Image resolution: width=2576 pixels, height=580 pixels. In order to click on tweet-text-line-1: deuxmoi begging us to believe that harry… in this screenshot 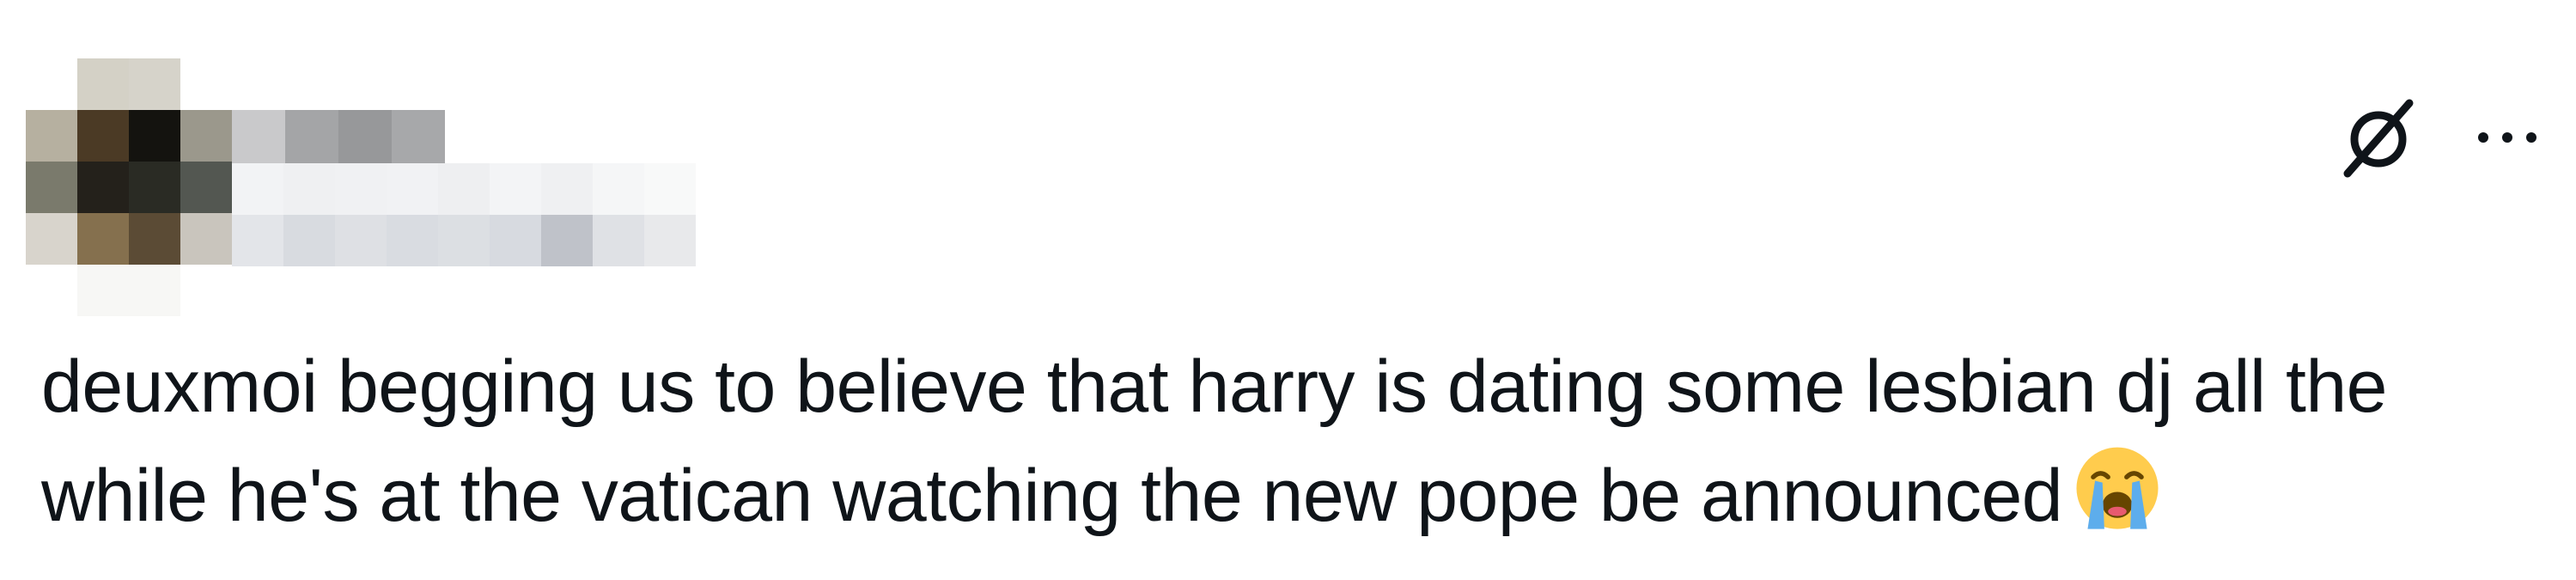, I will do `click(1214, 386)`.